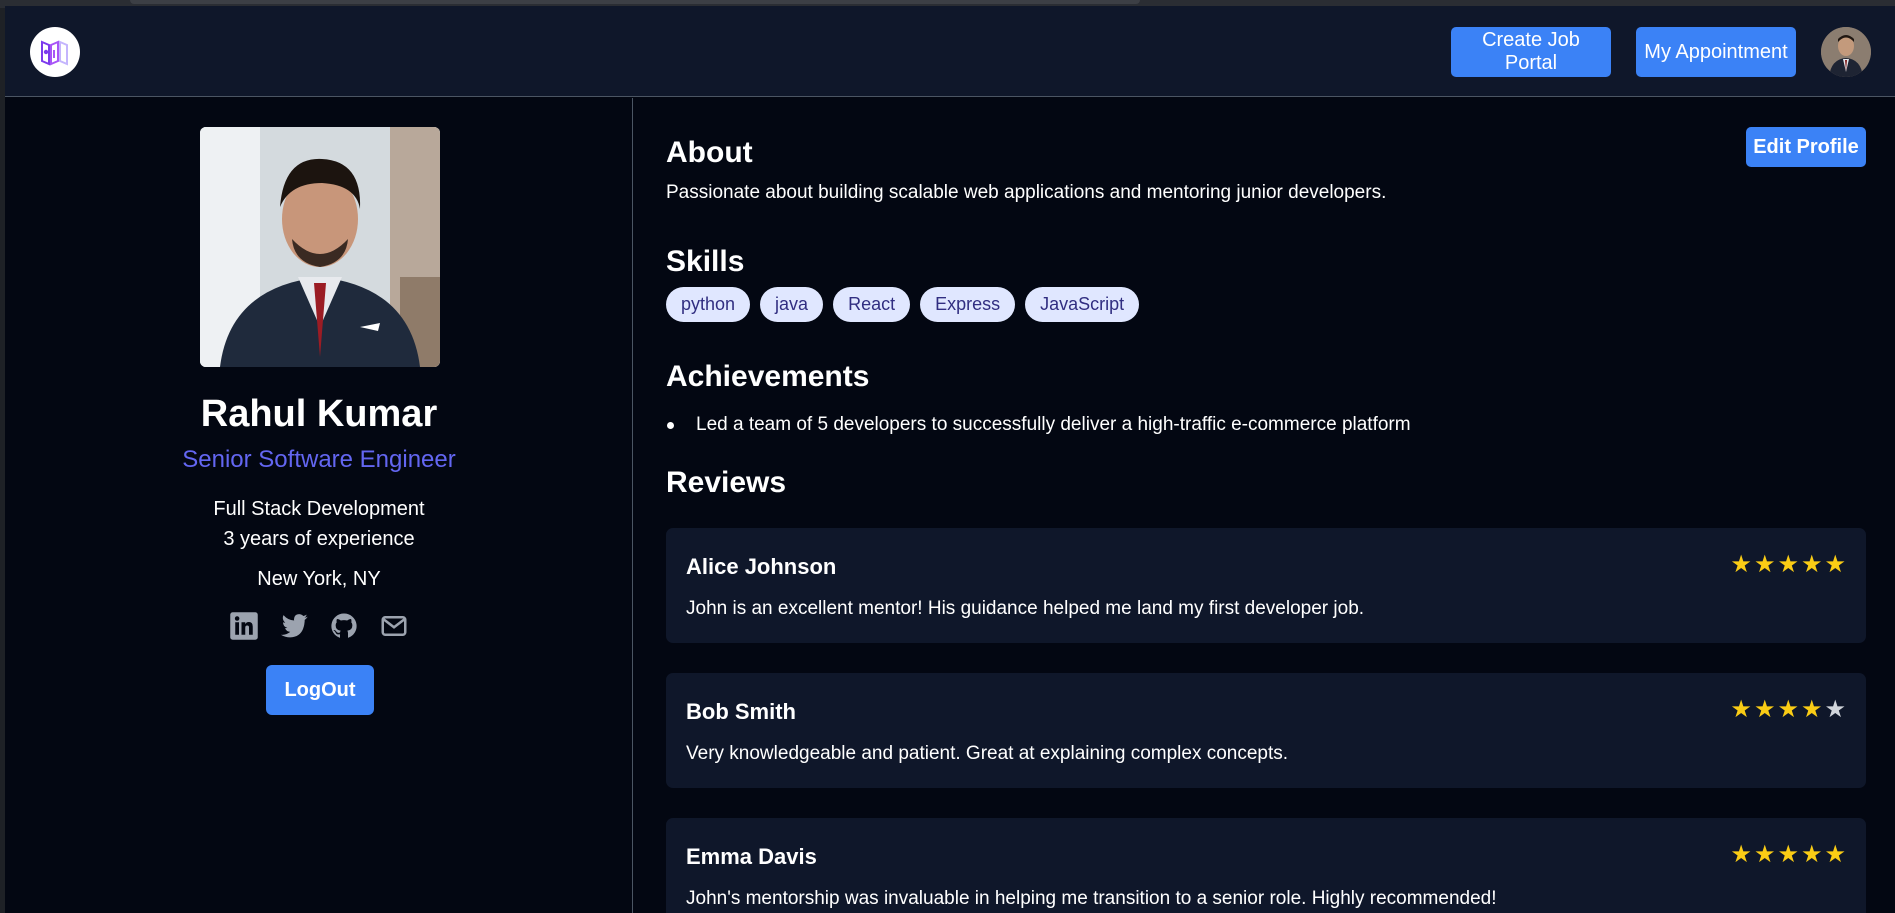  Describe the element at coordinates (319, 459) in the screenshot. I see `profile-title: Senior Software Engineer` at that location.